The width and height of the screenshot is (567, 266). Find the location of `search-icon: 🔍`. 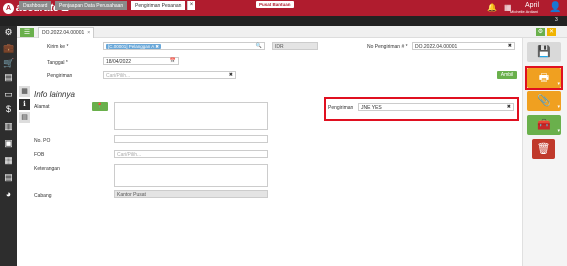

search-icon: 🔍 is located at coordinates (259, 46).